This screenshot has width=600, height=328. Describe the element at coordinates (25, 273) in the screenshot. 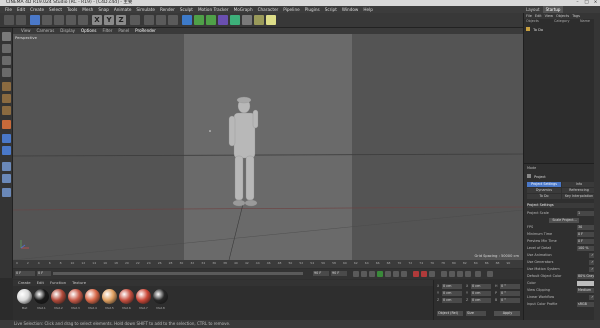

I see `current-frame-field: 0 F` at that location.